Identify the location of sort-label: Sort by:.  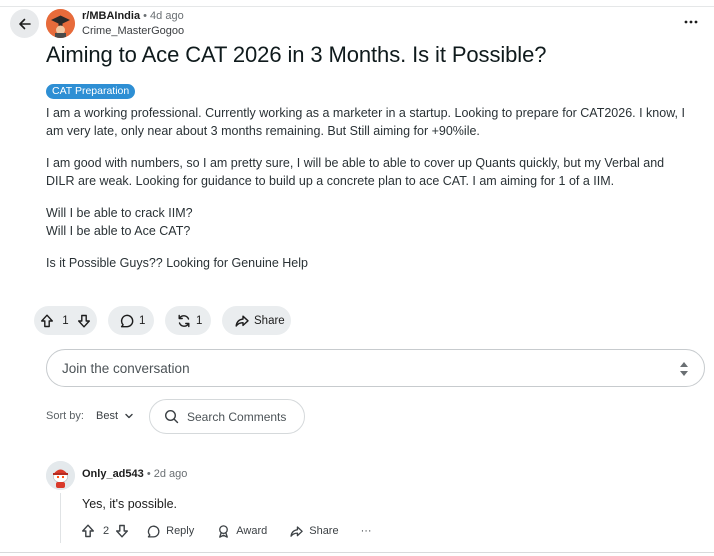
(65, 416).